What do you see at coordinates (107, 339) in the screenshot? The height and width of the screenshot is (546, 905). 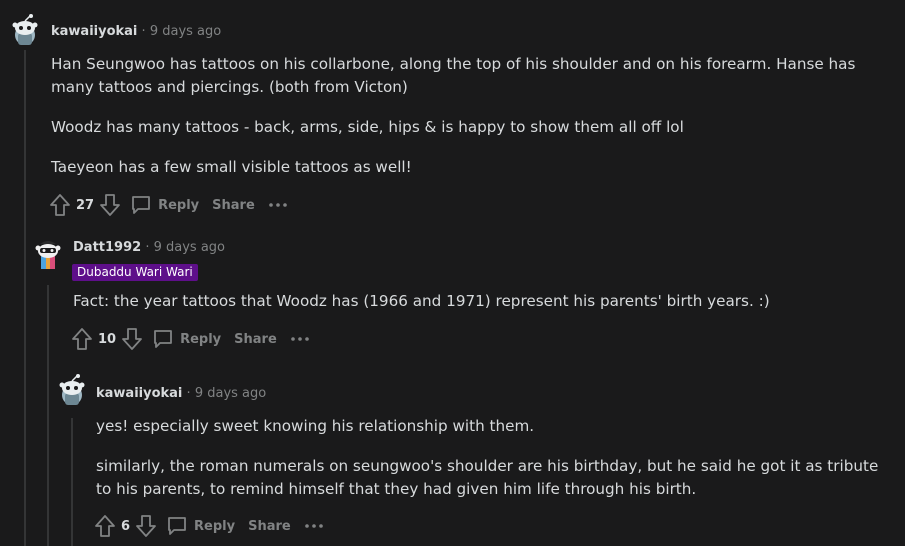 I see `vote-score: 10` at bounding box center [107, 339].